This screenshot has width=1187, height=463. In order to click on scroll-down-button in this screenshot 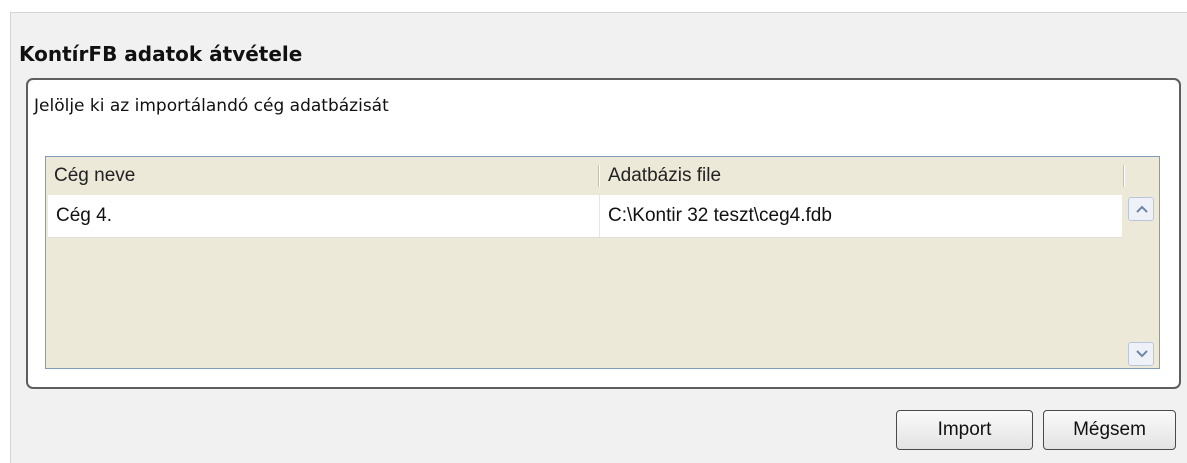, I will do `click(1141, 354)`.